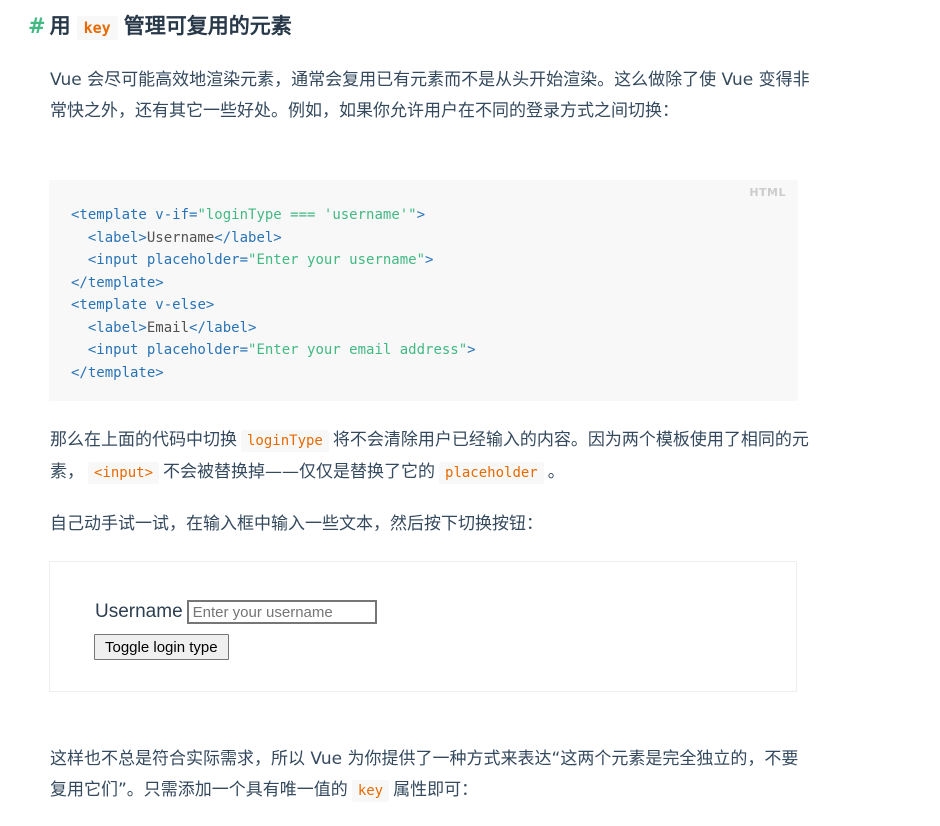 The image size is (940, 826). I want to click on try-it-paragraph: 自己动手试一试，在输入框中输入一些文本，然后按下切换按钮：, so click(296, 524).